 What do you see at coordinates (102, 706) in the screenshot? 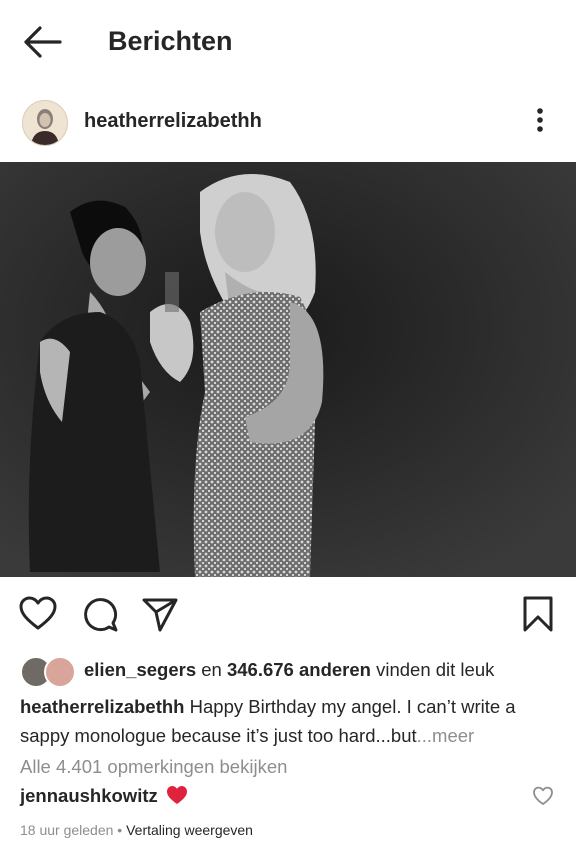
I see `caption-username: heatherrelizabethh` at bounding box center [102, 706].